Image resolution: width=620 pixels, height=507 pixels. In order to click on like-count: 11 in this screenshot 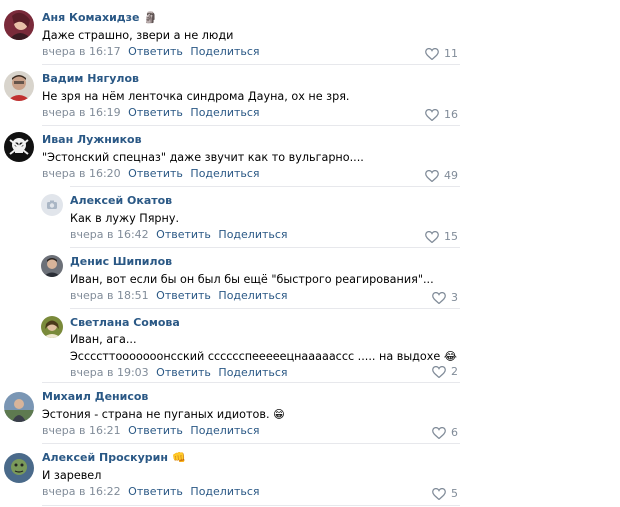, I will do `click(451, 53)`.